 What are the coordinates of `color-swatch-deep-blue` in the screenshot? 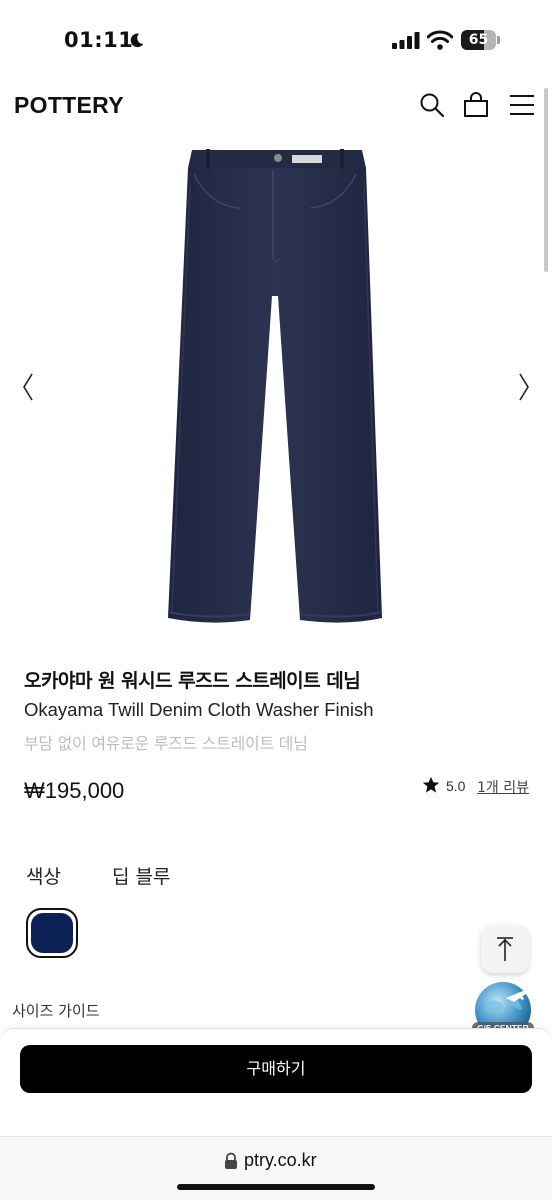 It's located at (52, 933).